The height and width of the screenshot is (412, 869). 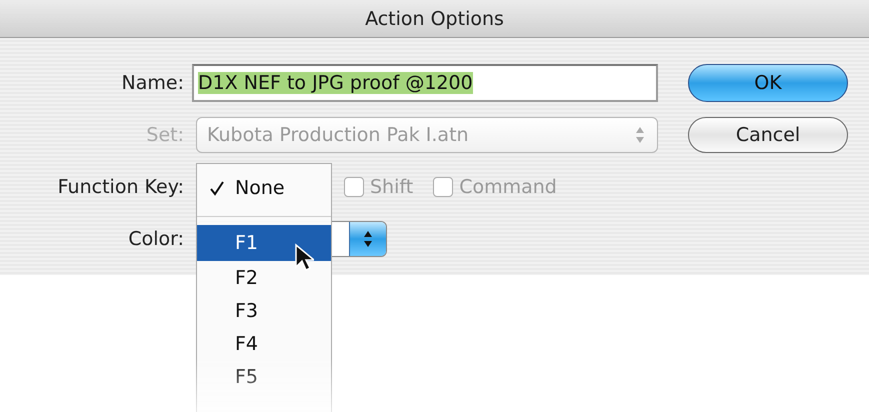 What do you see at coordinates (152, 83) in the screenshot?
I see `field-label: Name:` at bounding box center [152, 83].